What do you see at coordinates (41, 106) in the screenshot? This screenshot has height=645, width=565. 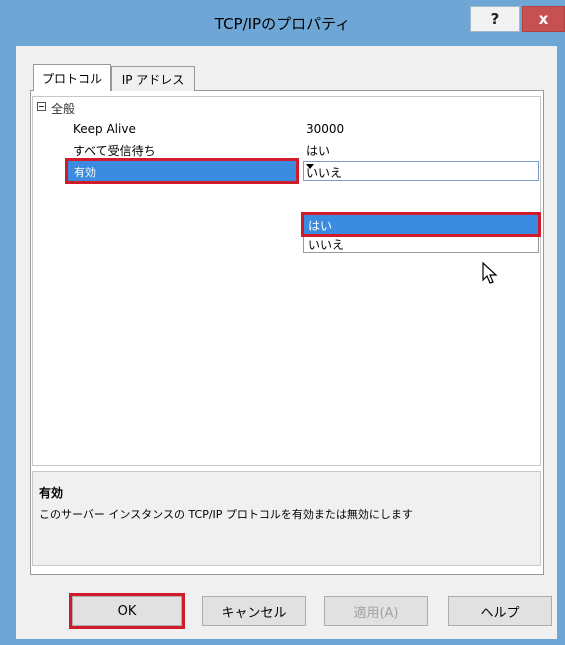 I see `collapse-icon` at bounding box center [41, 106].